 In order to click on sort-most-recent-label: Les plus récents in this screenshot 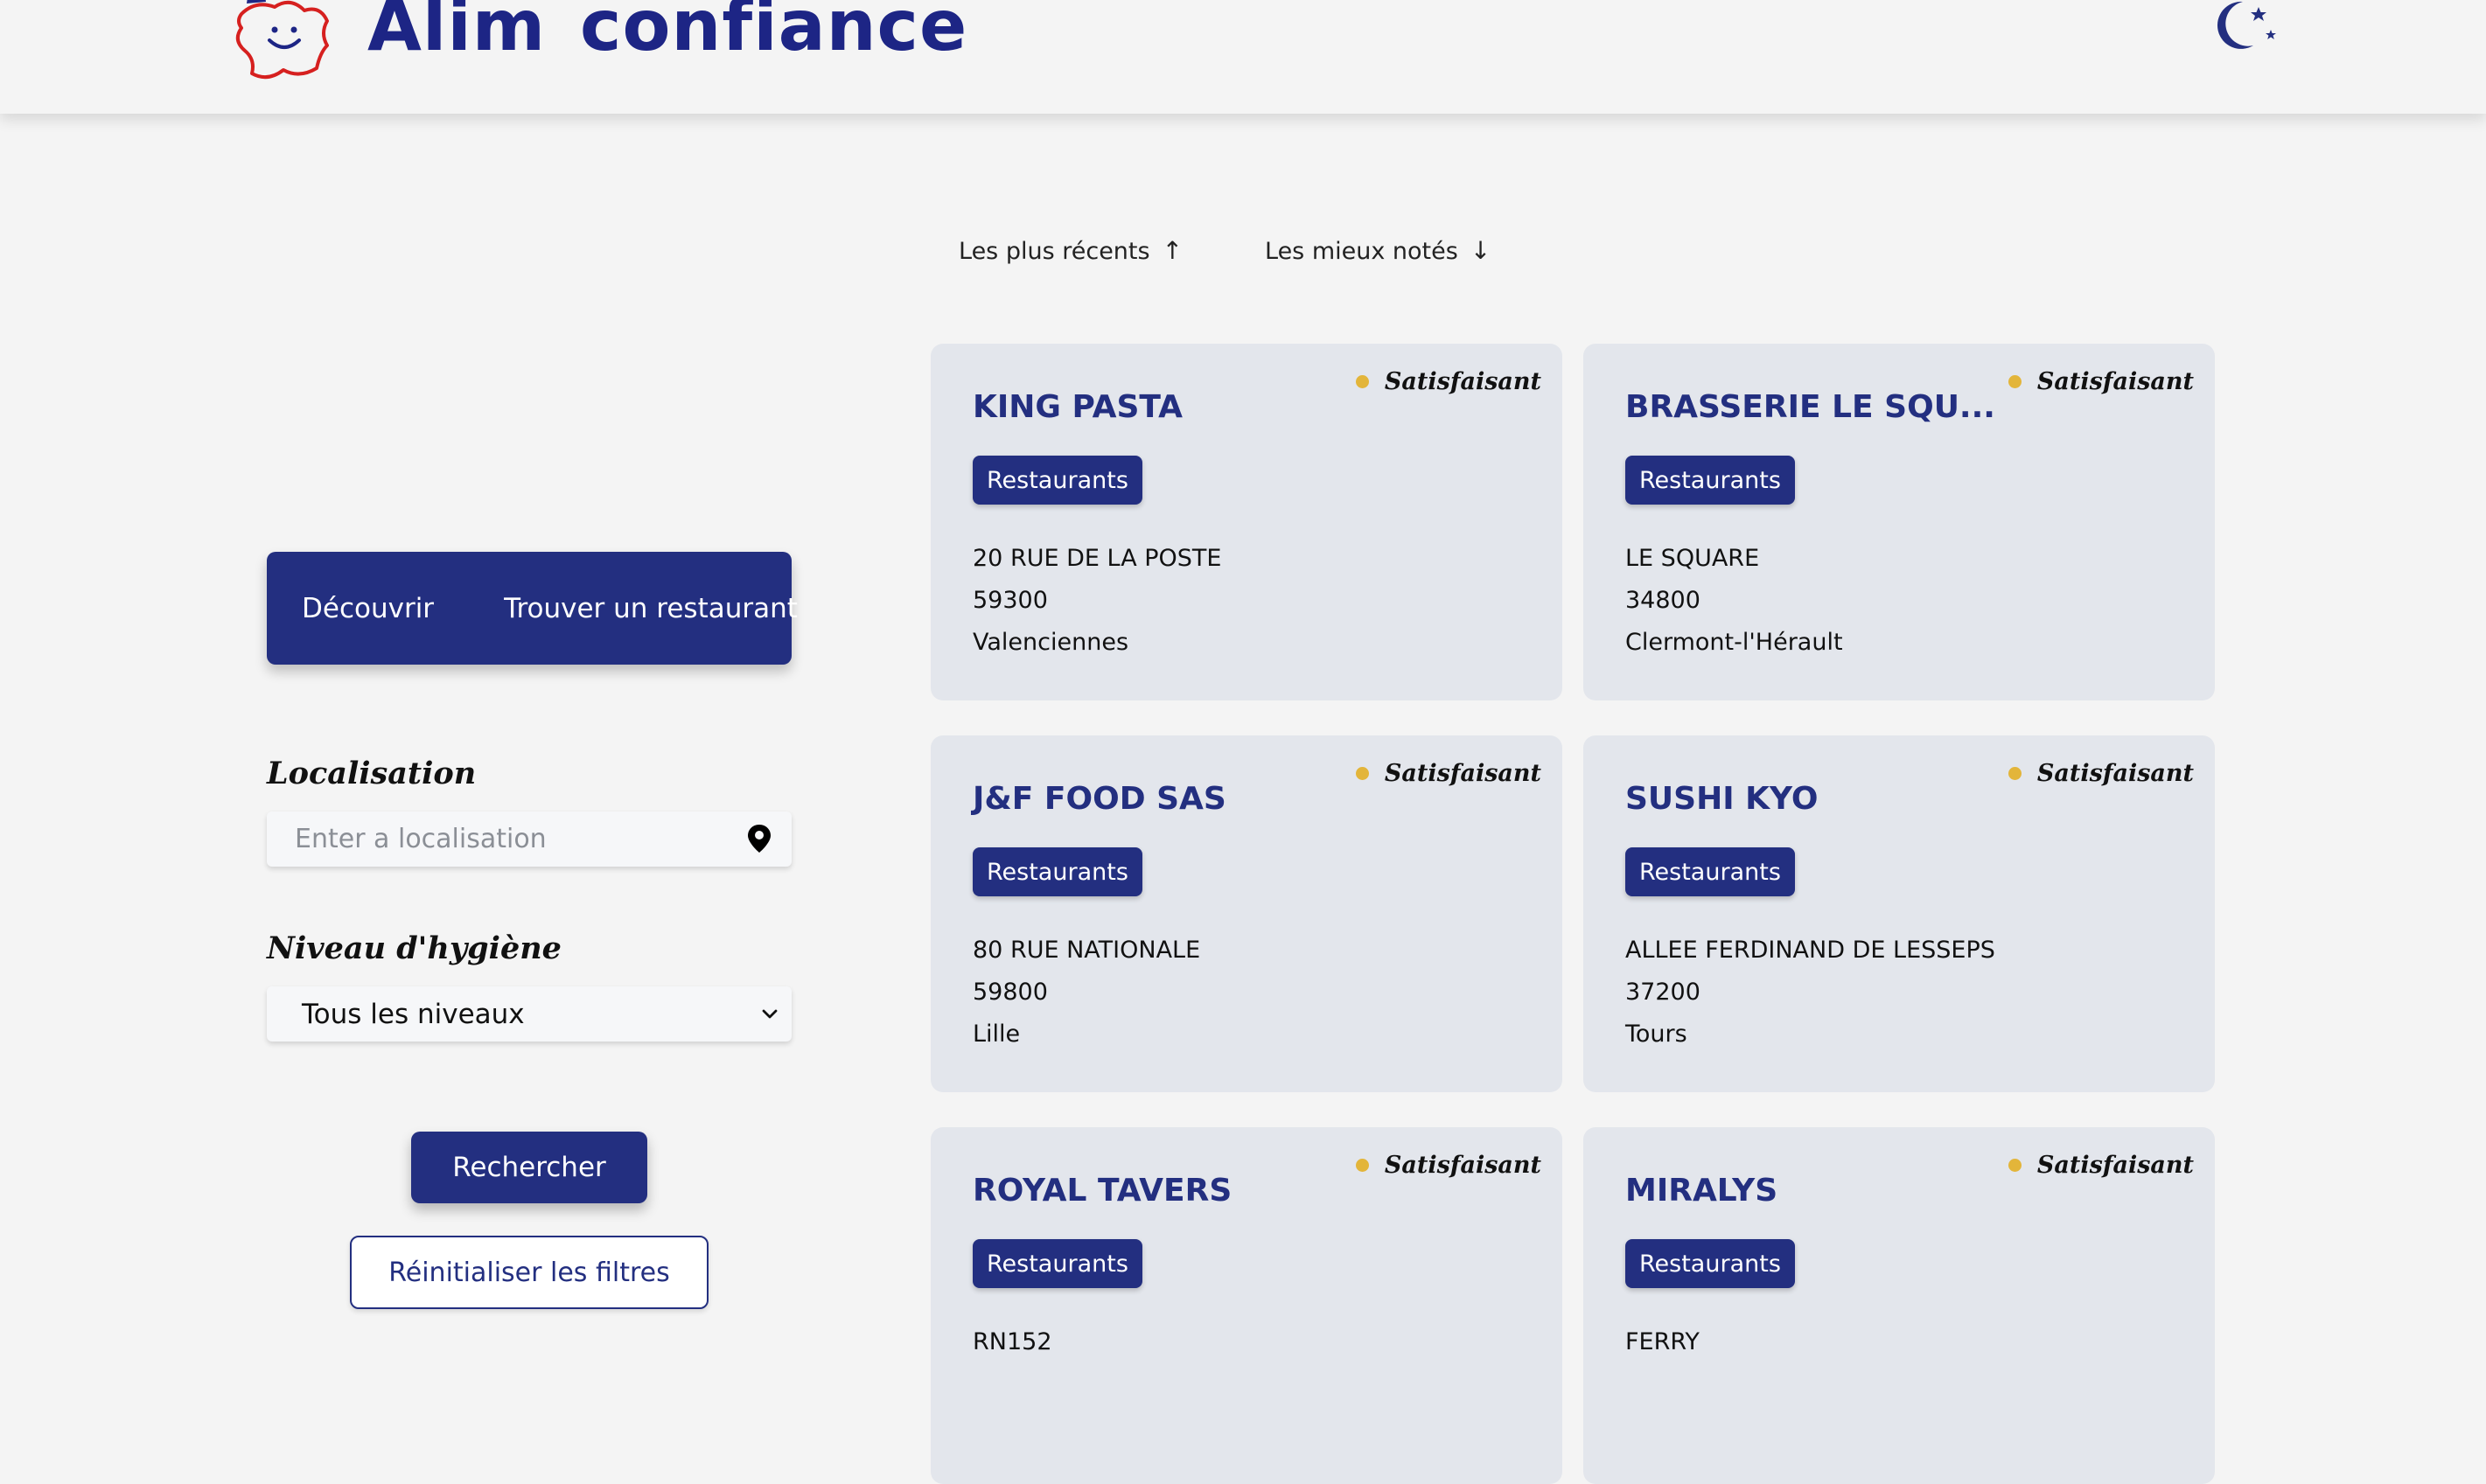, I will do `click(1054, 251)`.